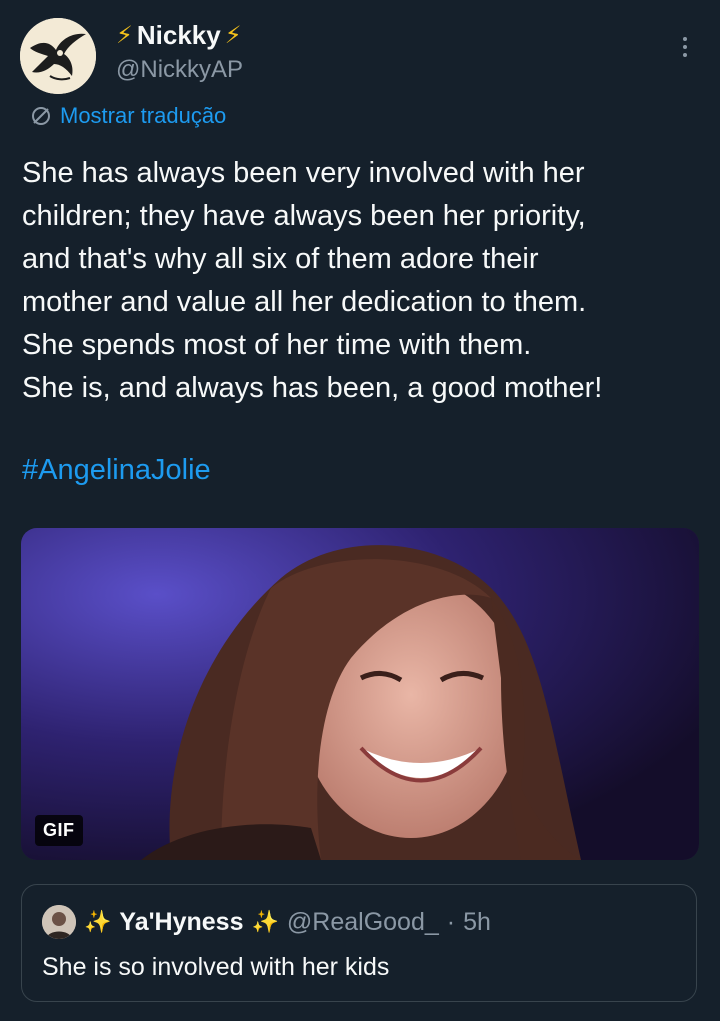  I want to click on tweet-line: She spends most of her time with them., so click(277, 345).